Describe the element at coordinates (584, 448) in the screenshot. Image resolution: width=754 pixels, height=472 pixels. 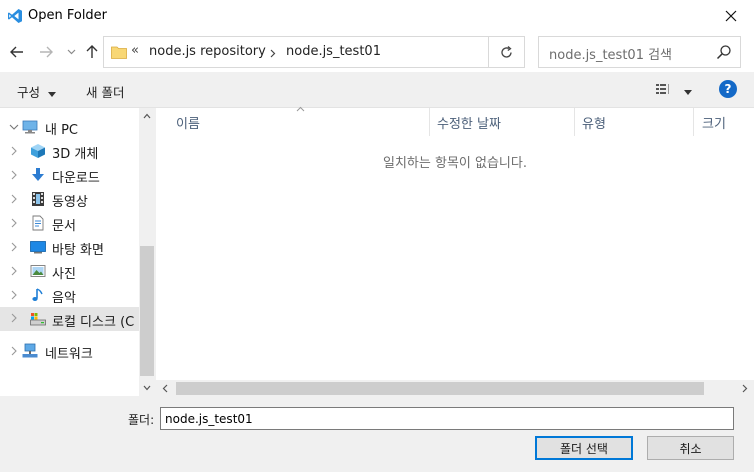
I see `select-folder-button: 폴더 선택` at that location.